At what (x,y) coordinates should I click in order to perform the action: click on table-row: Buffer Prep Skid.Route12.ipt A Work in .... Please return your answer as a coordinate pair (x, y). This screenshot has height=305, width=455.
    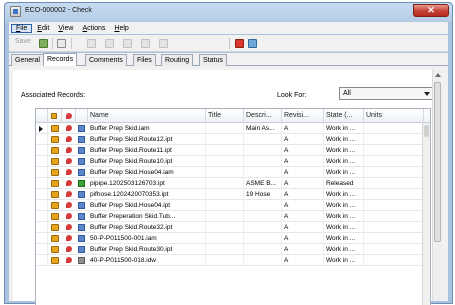
    Looking at the image, I should click on (233, 139).